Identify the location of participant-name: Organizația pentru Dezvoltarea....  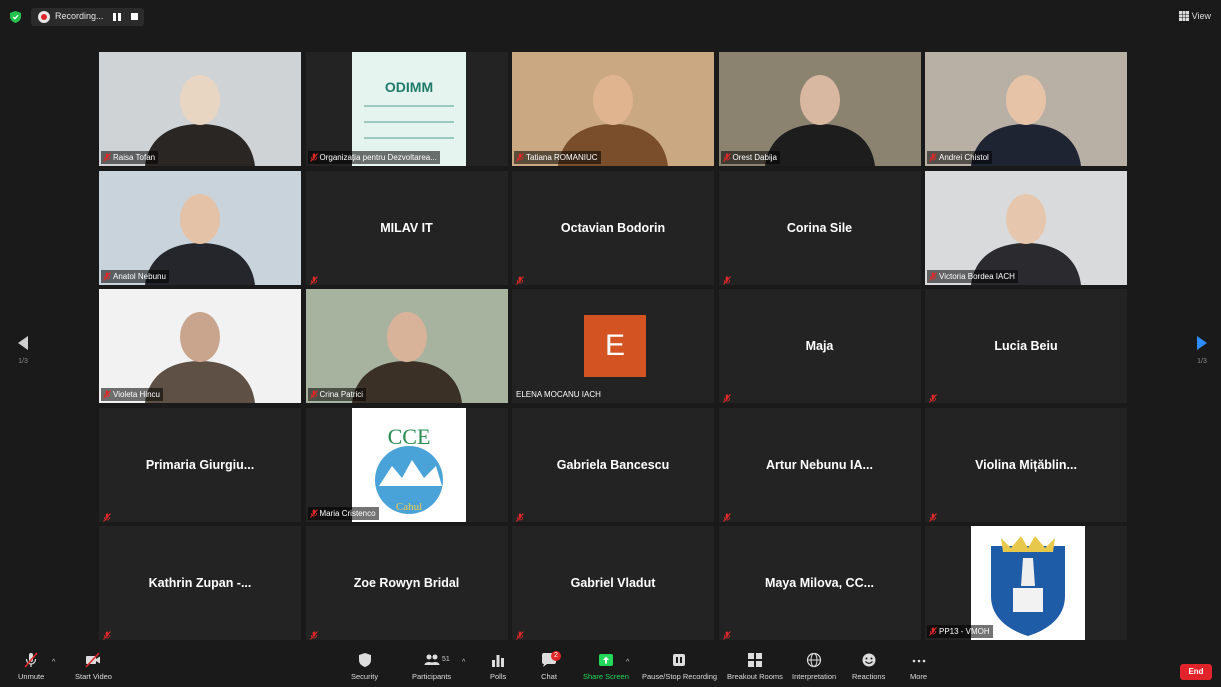
(378, 157).